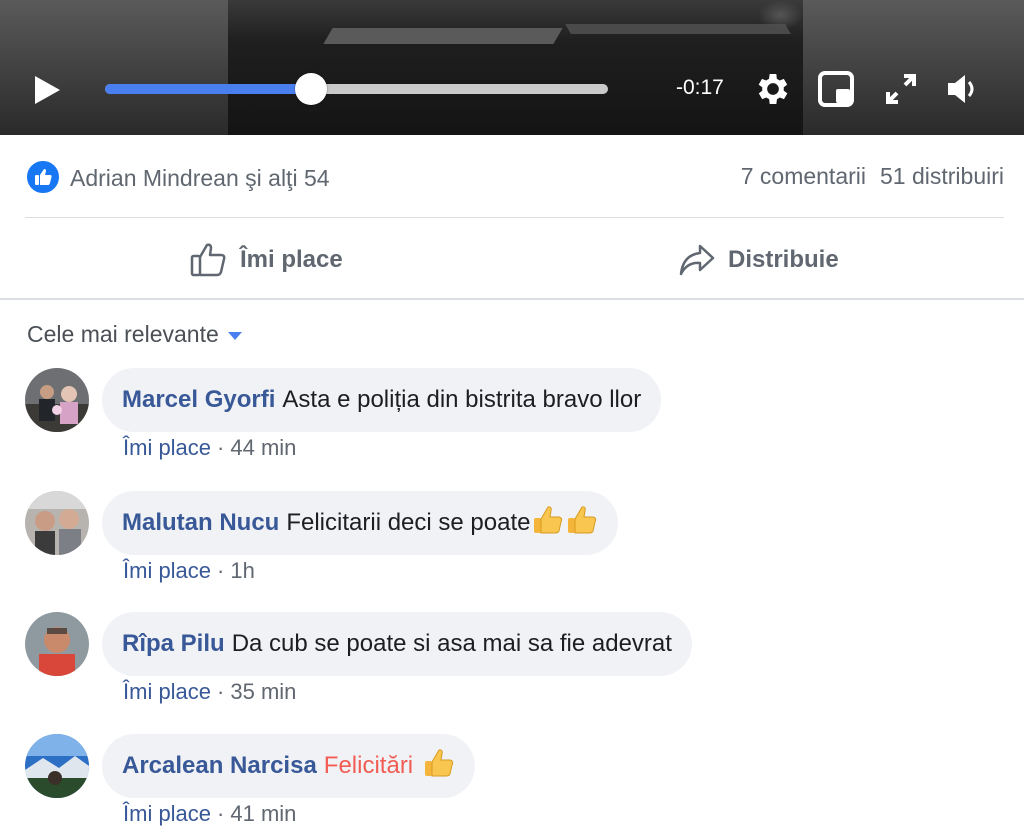 This screenshot has height=839, width=1024. Describe the element at coordinates (462, 399) in the screenshot. I see `comment-text: Asta e poliția din bistrita bravo llor` at that location.